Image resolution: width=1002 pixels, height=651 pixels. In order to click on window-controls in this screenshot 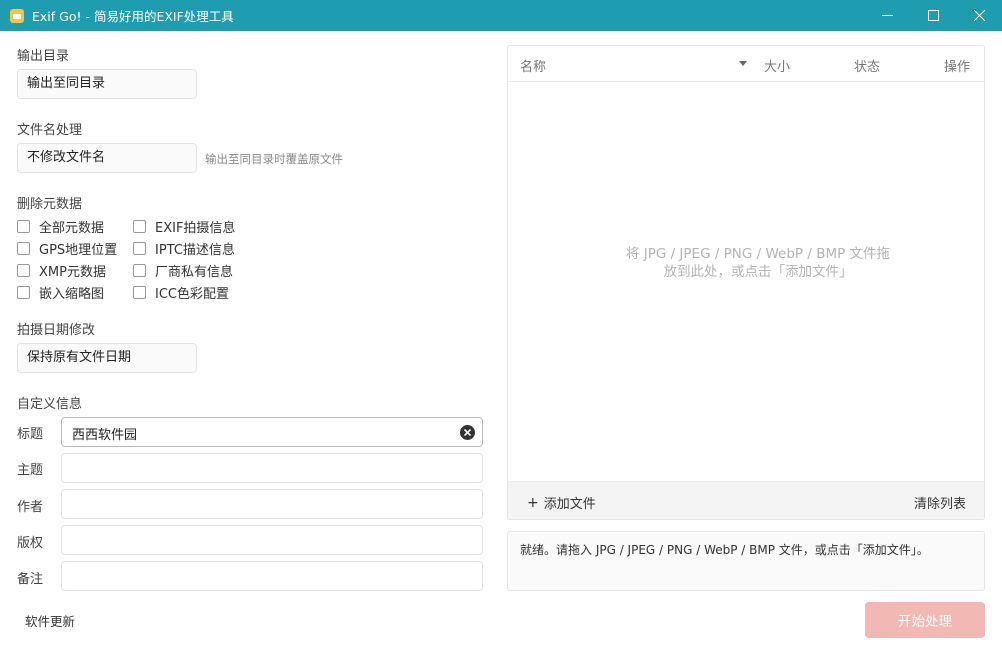, I will do `click(933, 15)`.